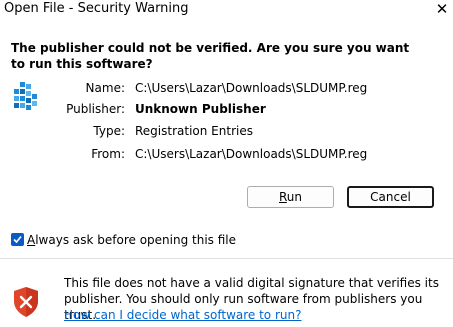 The image size is (453, 327). Describe the element at coordinates (251, 154) in the screenshot. I see `from-value: C:\Users\Lazar\Downloads\SLDUMP.reg` at that location.